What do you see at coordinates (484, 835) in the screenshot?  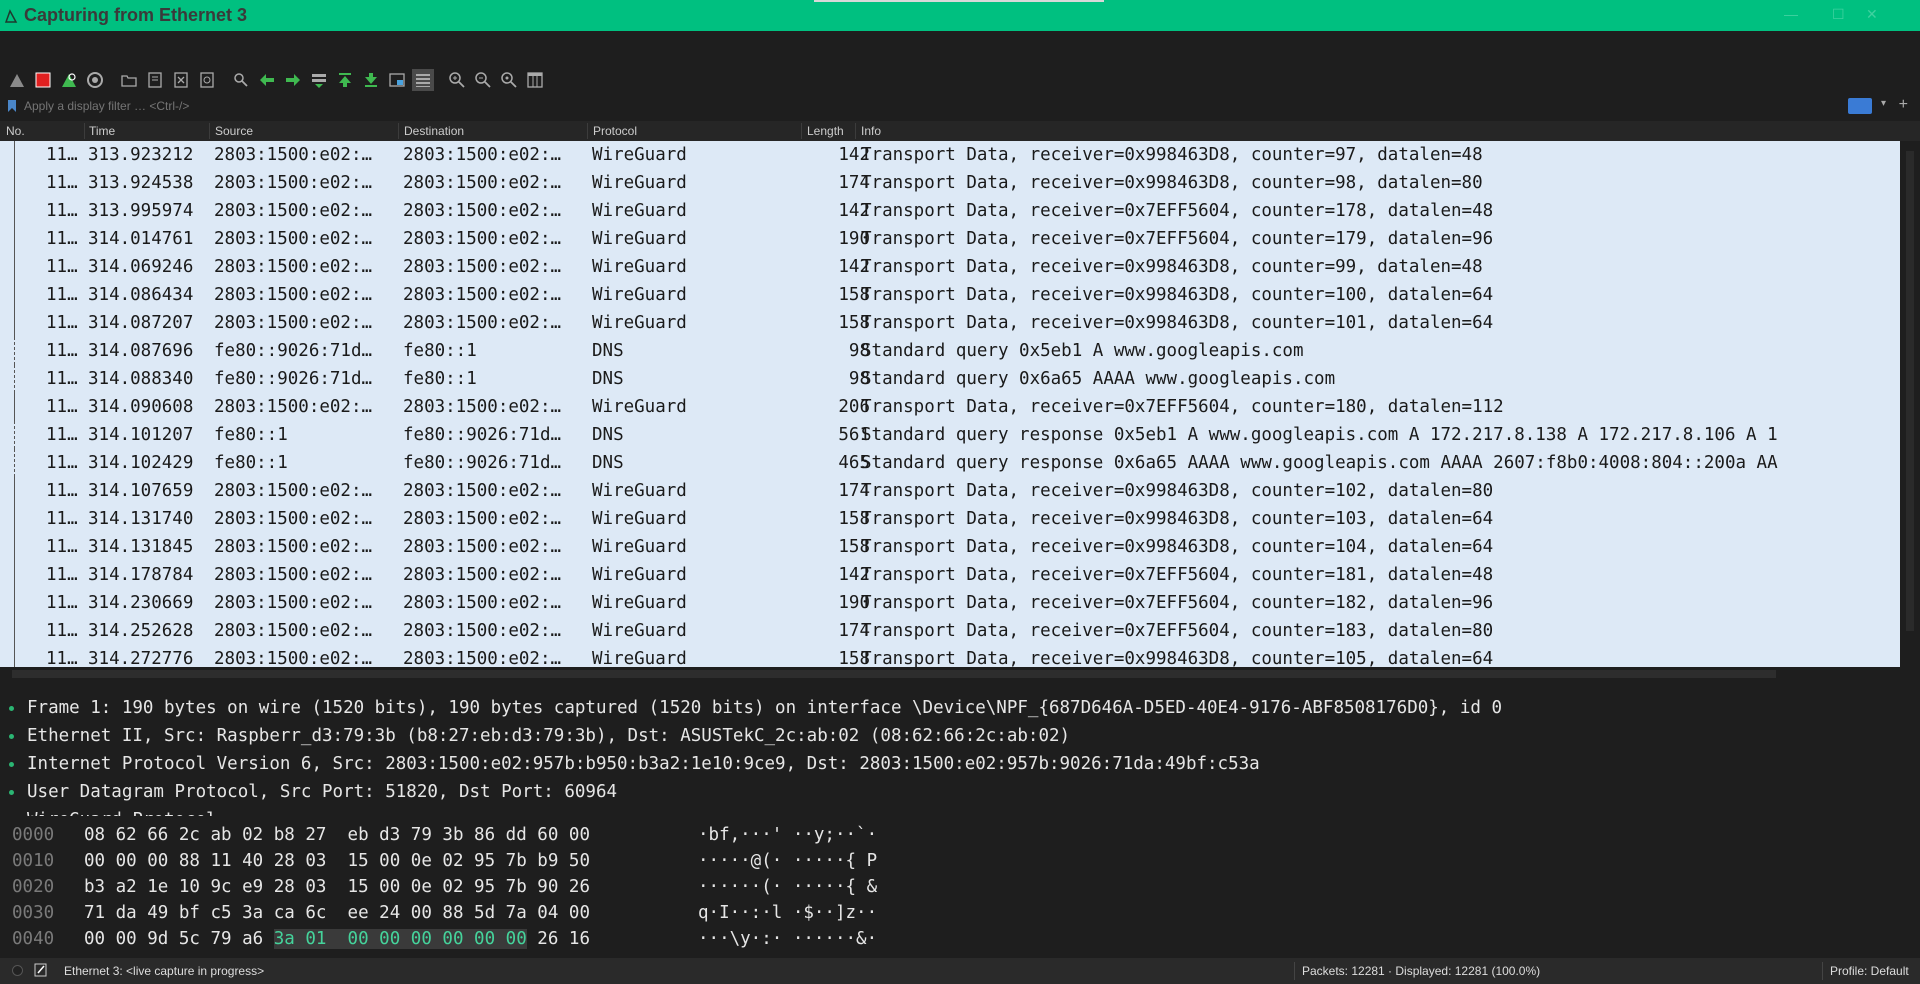 I see `hex-byte: 86` at bounding box center [484, 835].